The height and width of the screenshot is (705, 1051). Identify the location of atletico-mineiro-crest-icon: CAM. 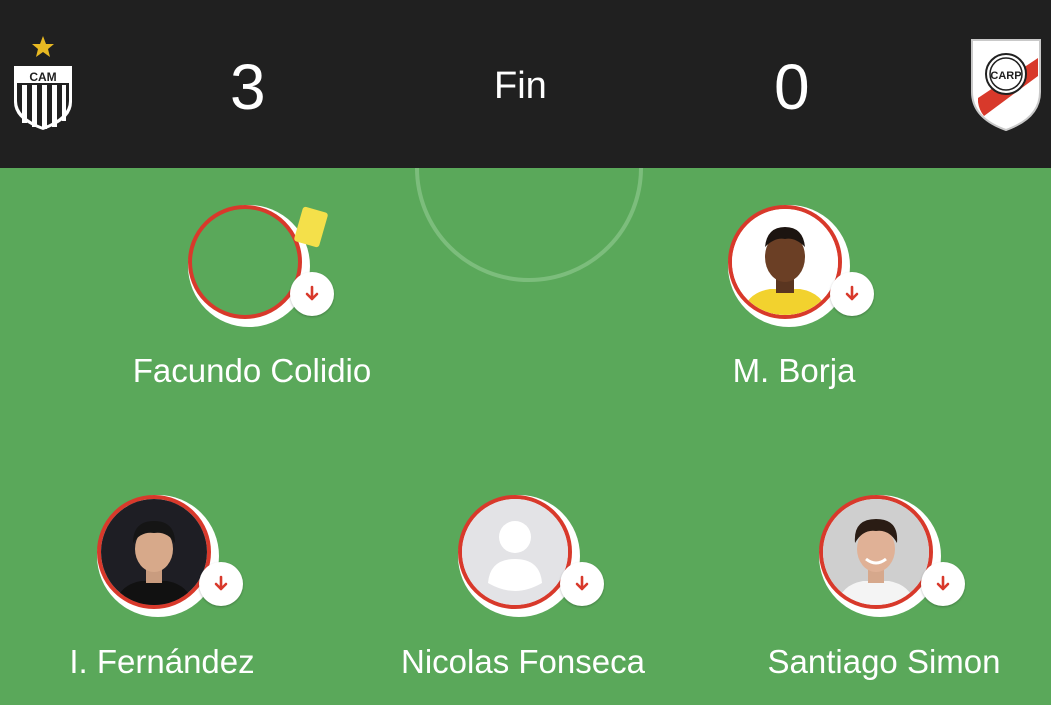
(43, 84).